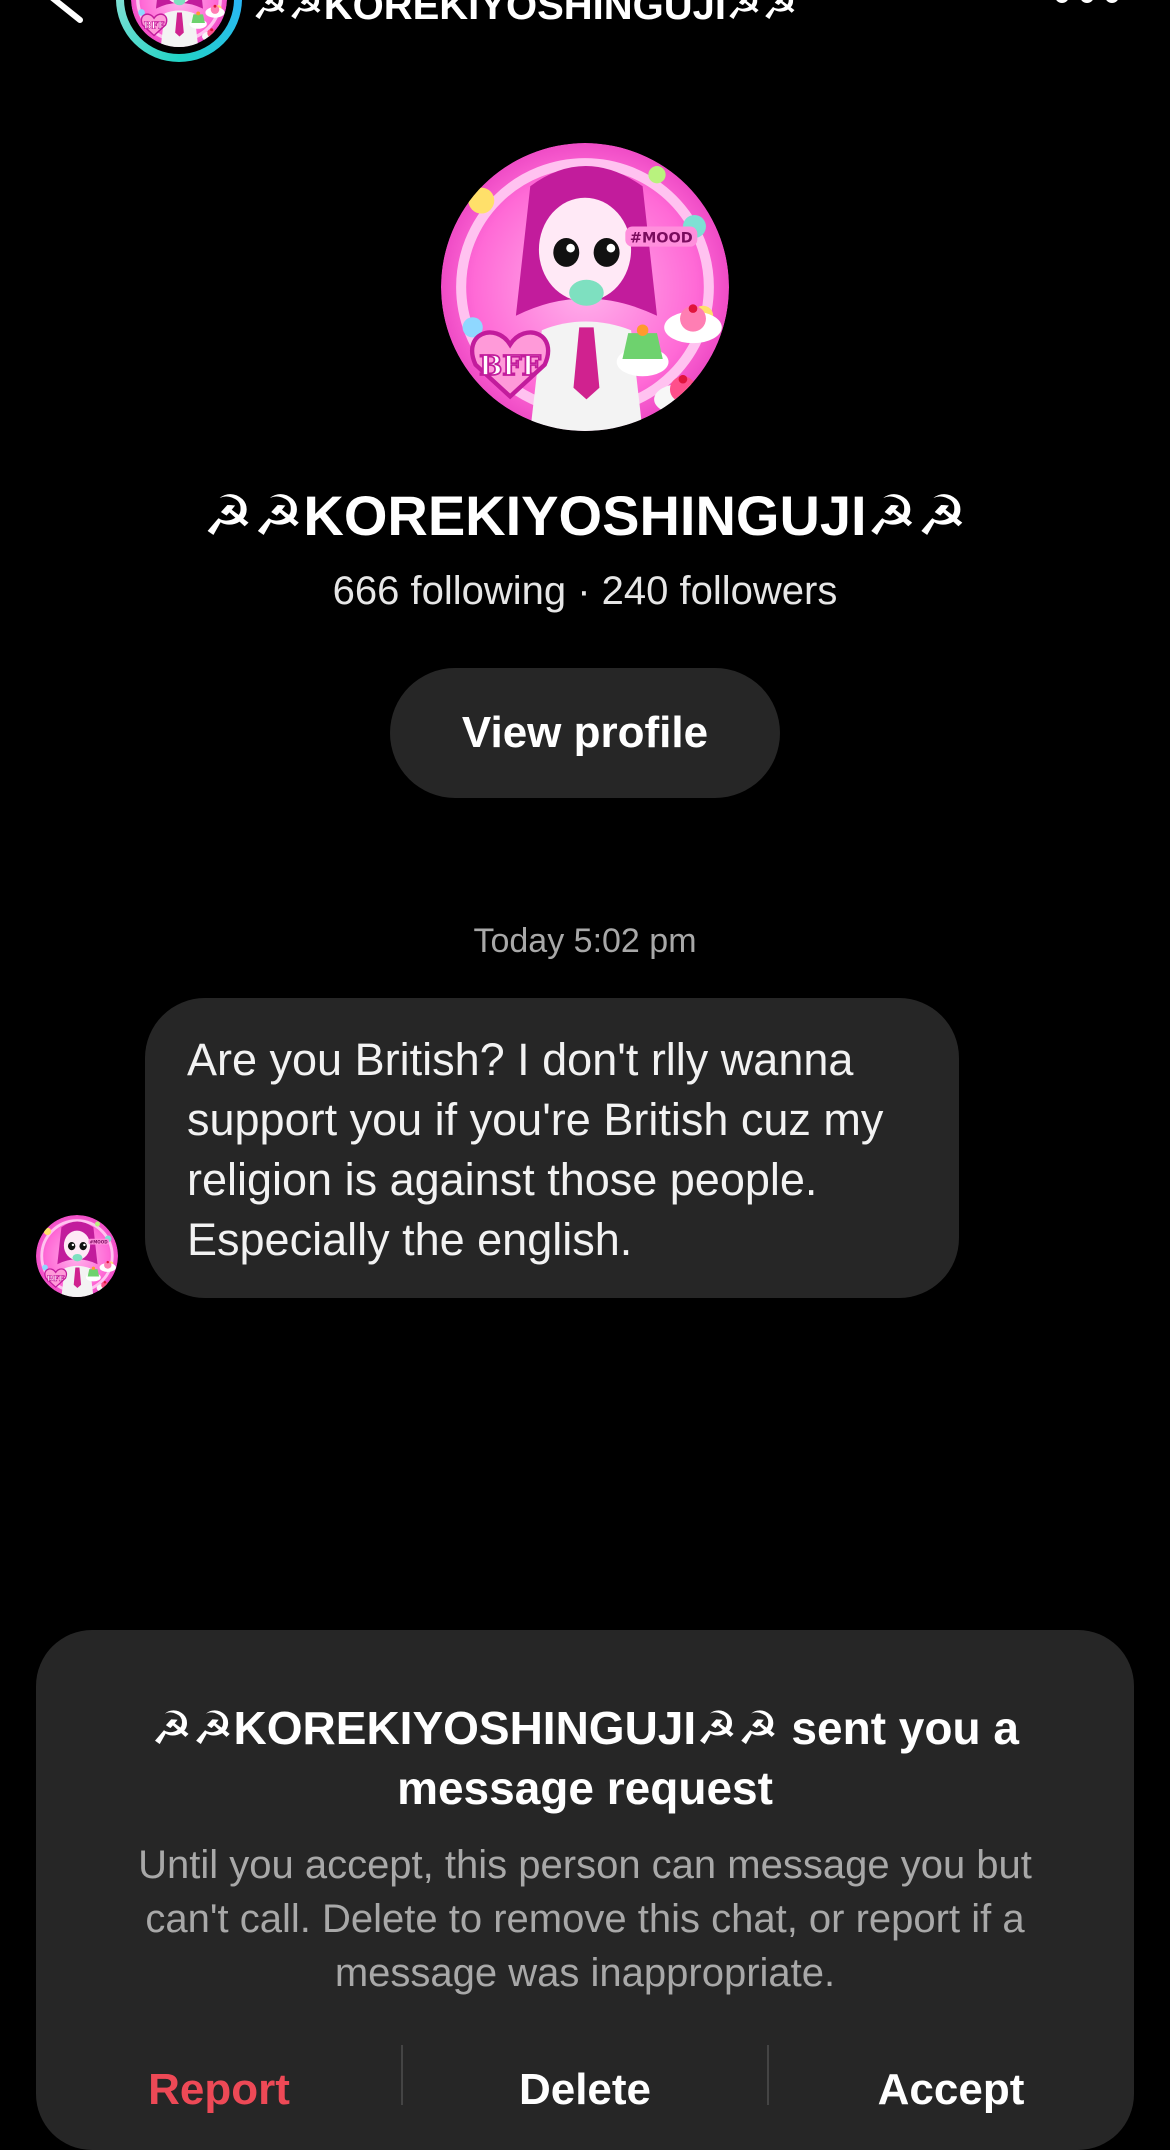  Describe the element at coordinates (585, 591) in the screenshot. I see `profile-stats: 666 following · 240 followers` at that location.